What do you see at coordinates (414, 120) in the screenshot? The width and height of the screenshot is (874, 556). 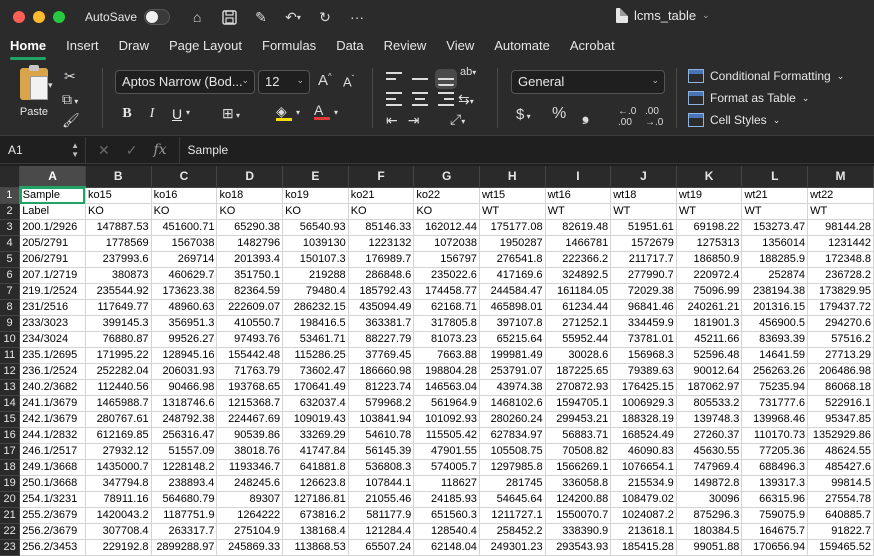 I see `increase-indent-icon: ⇥` at bounding box center [414, 120].